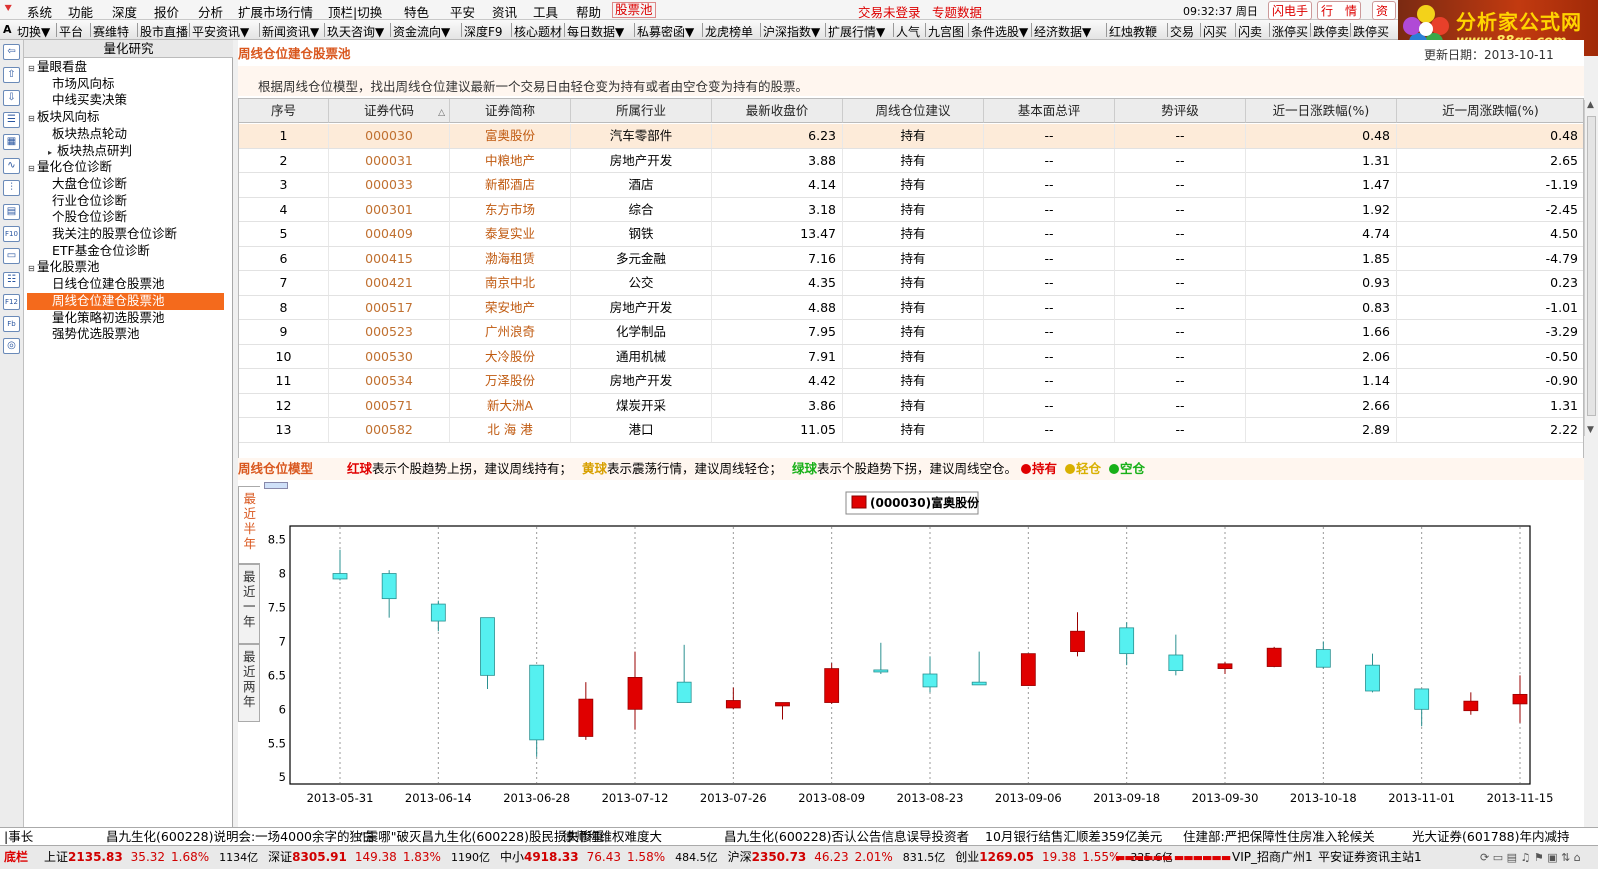  Describe the element at coordinates (595, 31) in the screenshot. I see `toolbar-item-10: 每日数据▼` at that location.